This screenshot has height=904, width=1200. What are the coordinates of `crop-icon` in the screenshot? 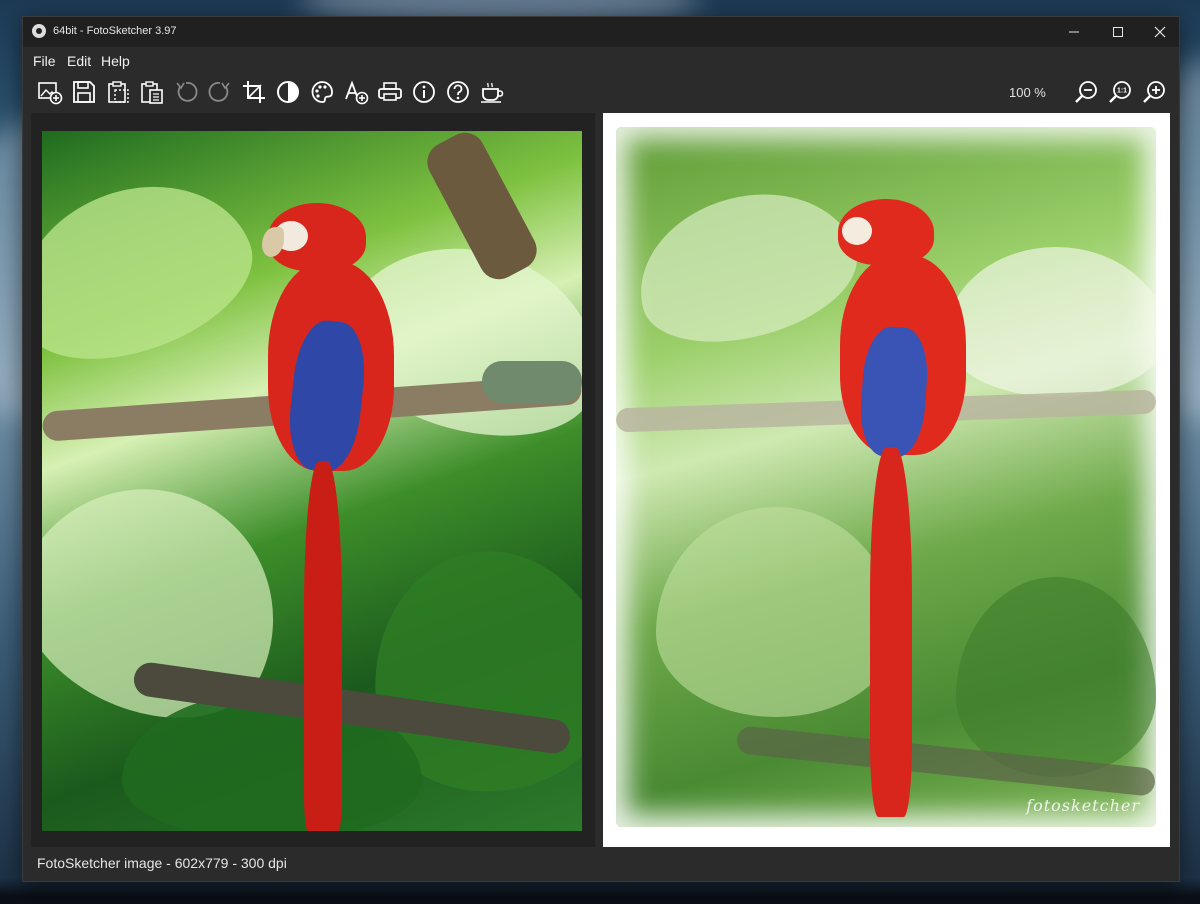 It's located at (254, 92).